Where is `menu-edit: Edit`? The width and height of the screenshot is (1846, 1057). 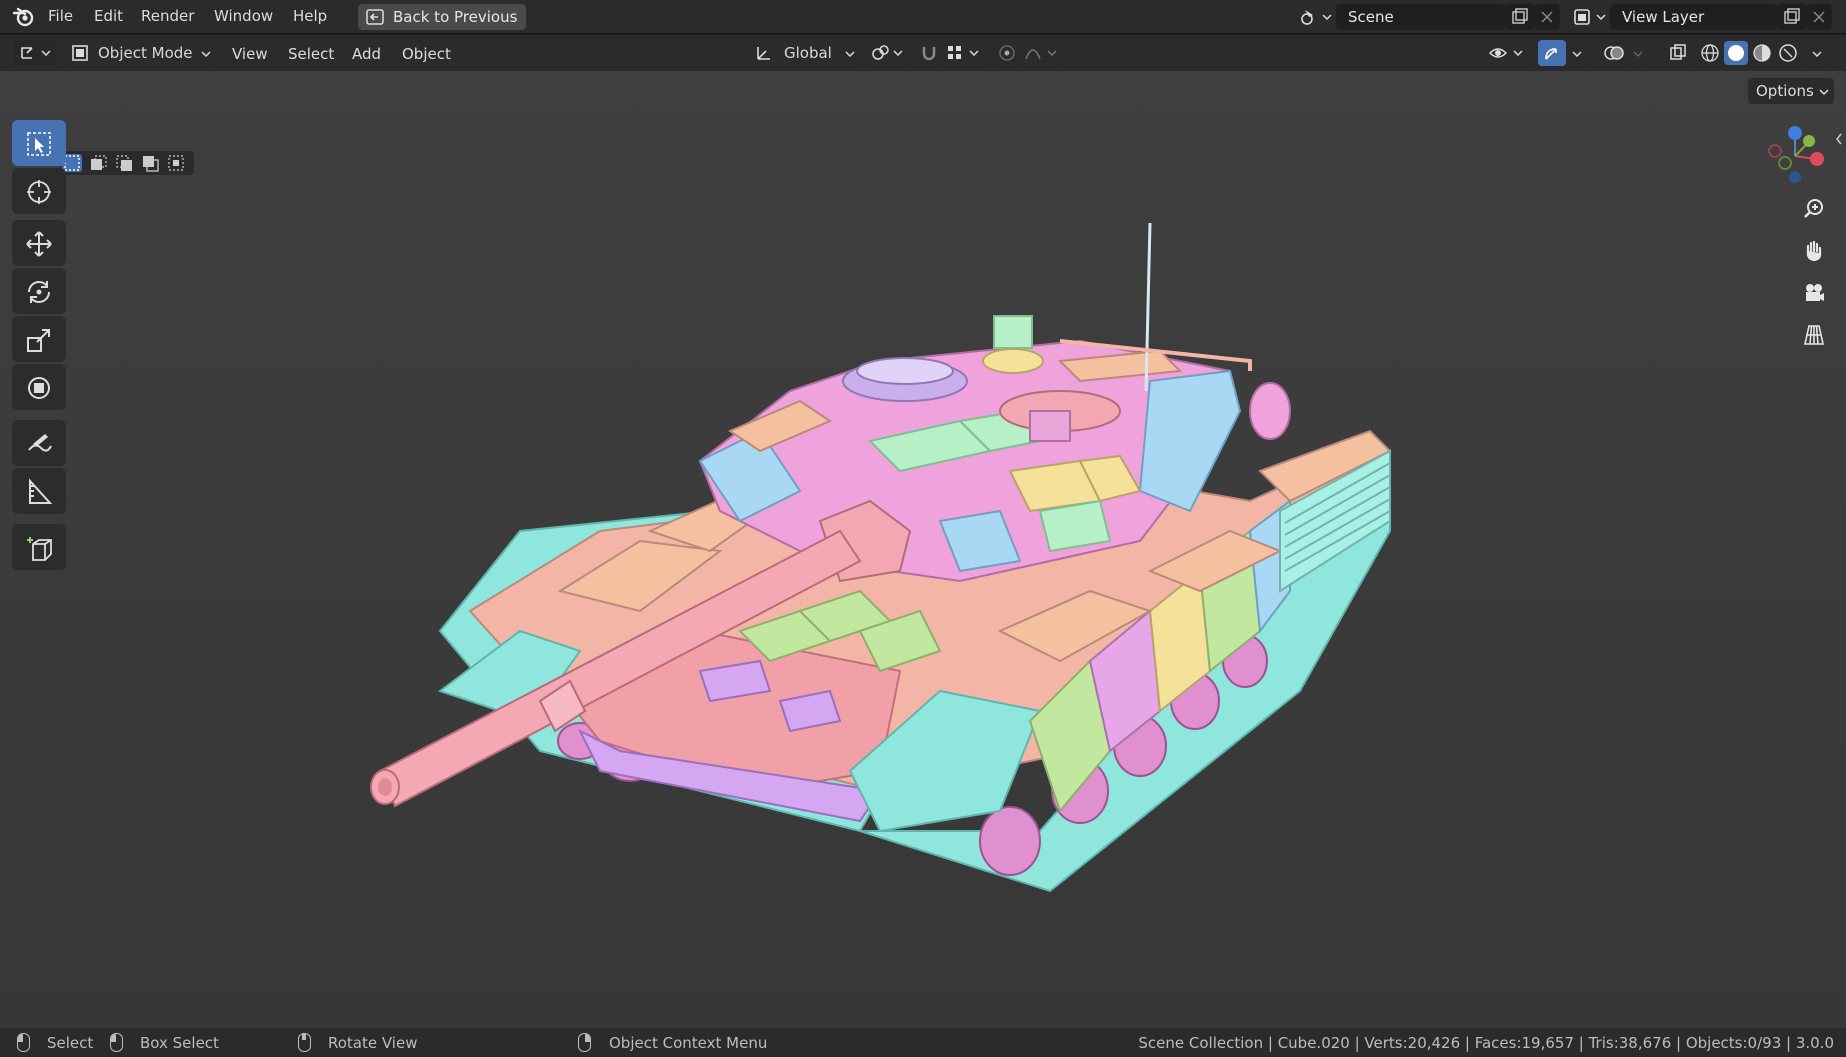
menu-edit: Edit is located at coordinates (108, 16).